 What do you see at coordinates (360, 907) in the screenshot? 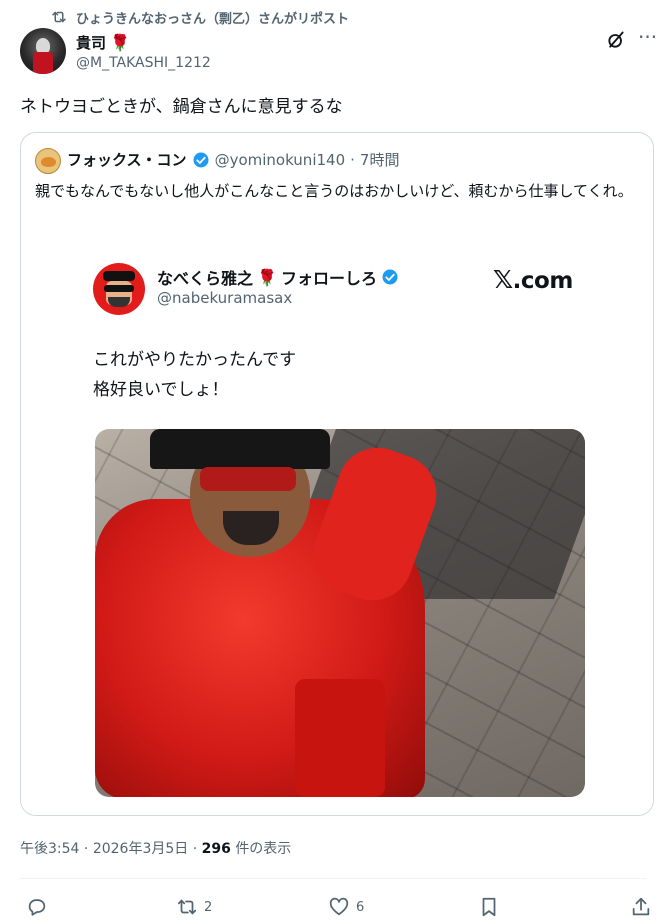
I see `like-count: 6` at bounding box center [360, 907].